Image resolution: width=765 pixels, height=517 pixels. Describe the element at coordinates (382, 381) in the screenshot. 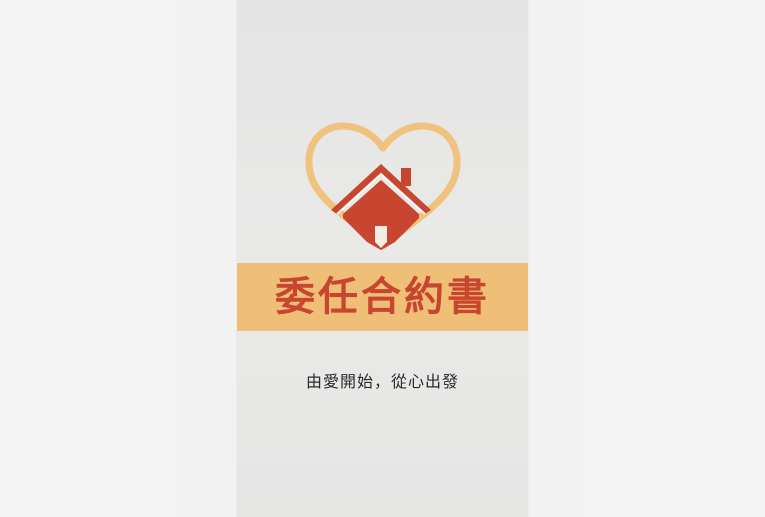

I see `slogan-text: 由愛開始，從心出發` at that location.